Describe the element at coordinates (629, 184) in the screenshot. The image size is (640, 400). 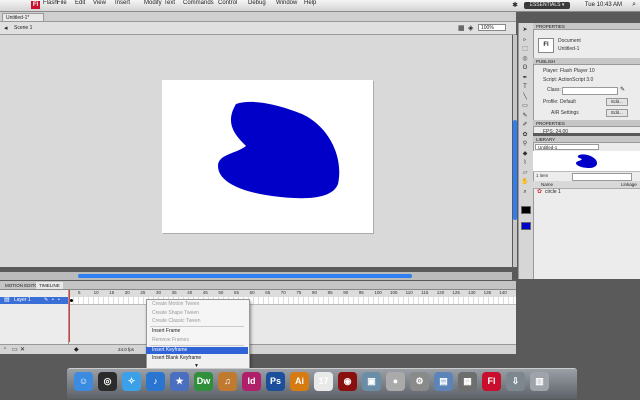
I see `column-linkage: Linkage` at that location.